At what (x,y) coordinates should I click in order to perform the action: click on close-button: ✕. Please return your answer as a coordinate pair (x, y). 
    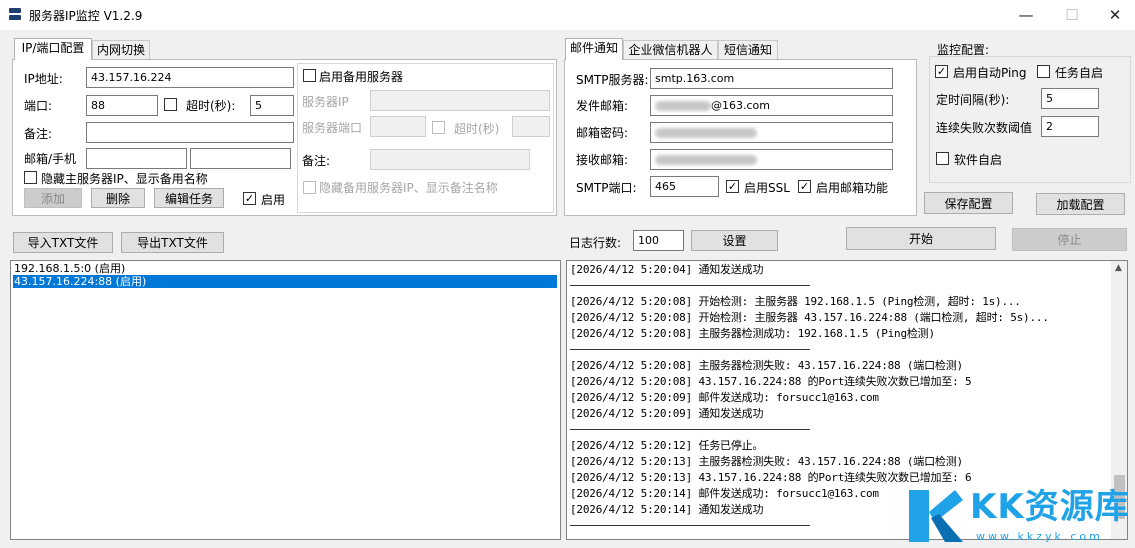
    Looking at the image, I should click on (1113, 15).